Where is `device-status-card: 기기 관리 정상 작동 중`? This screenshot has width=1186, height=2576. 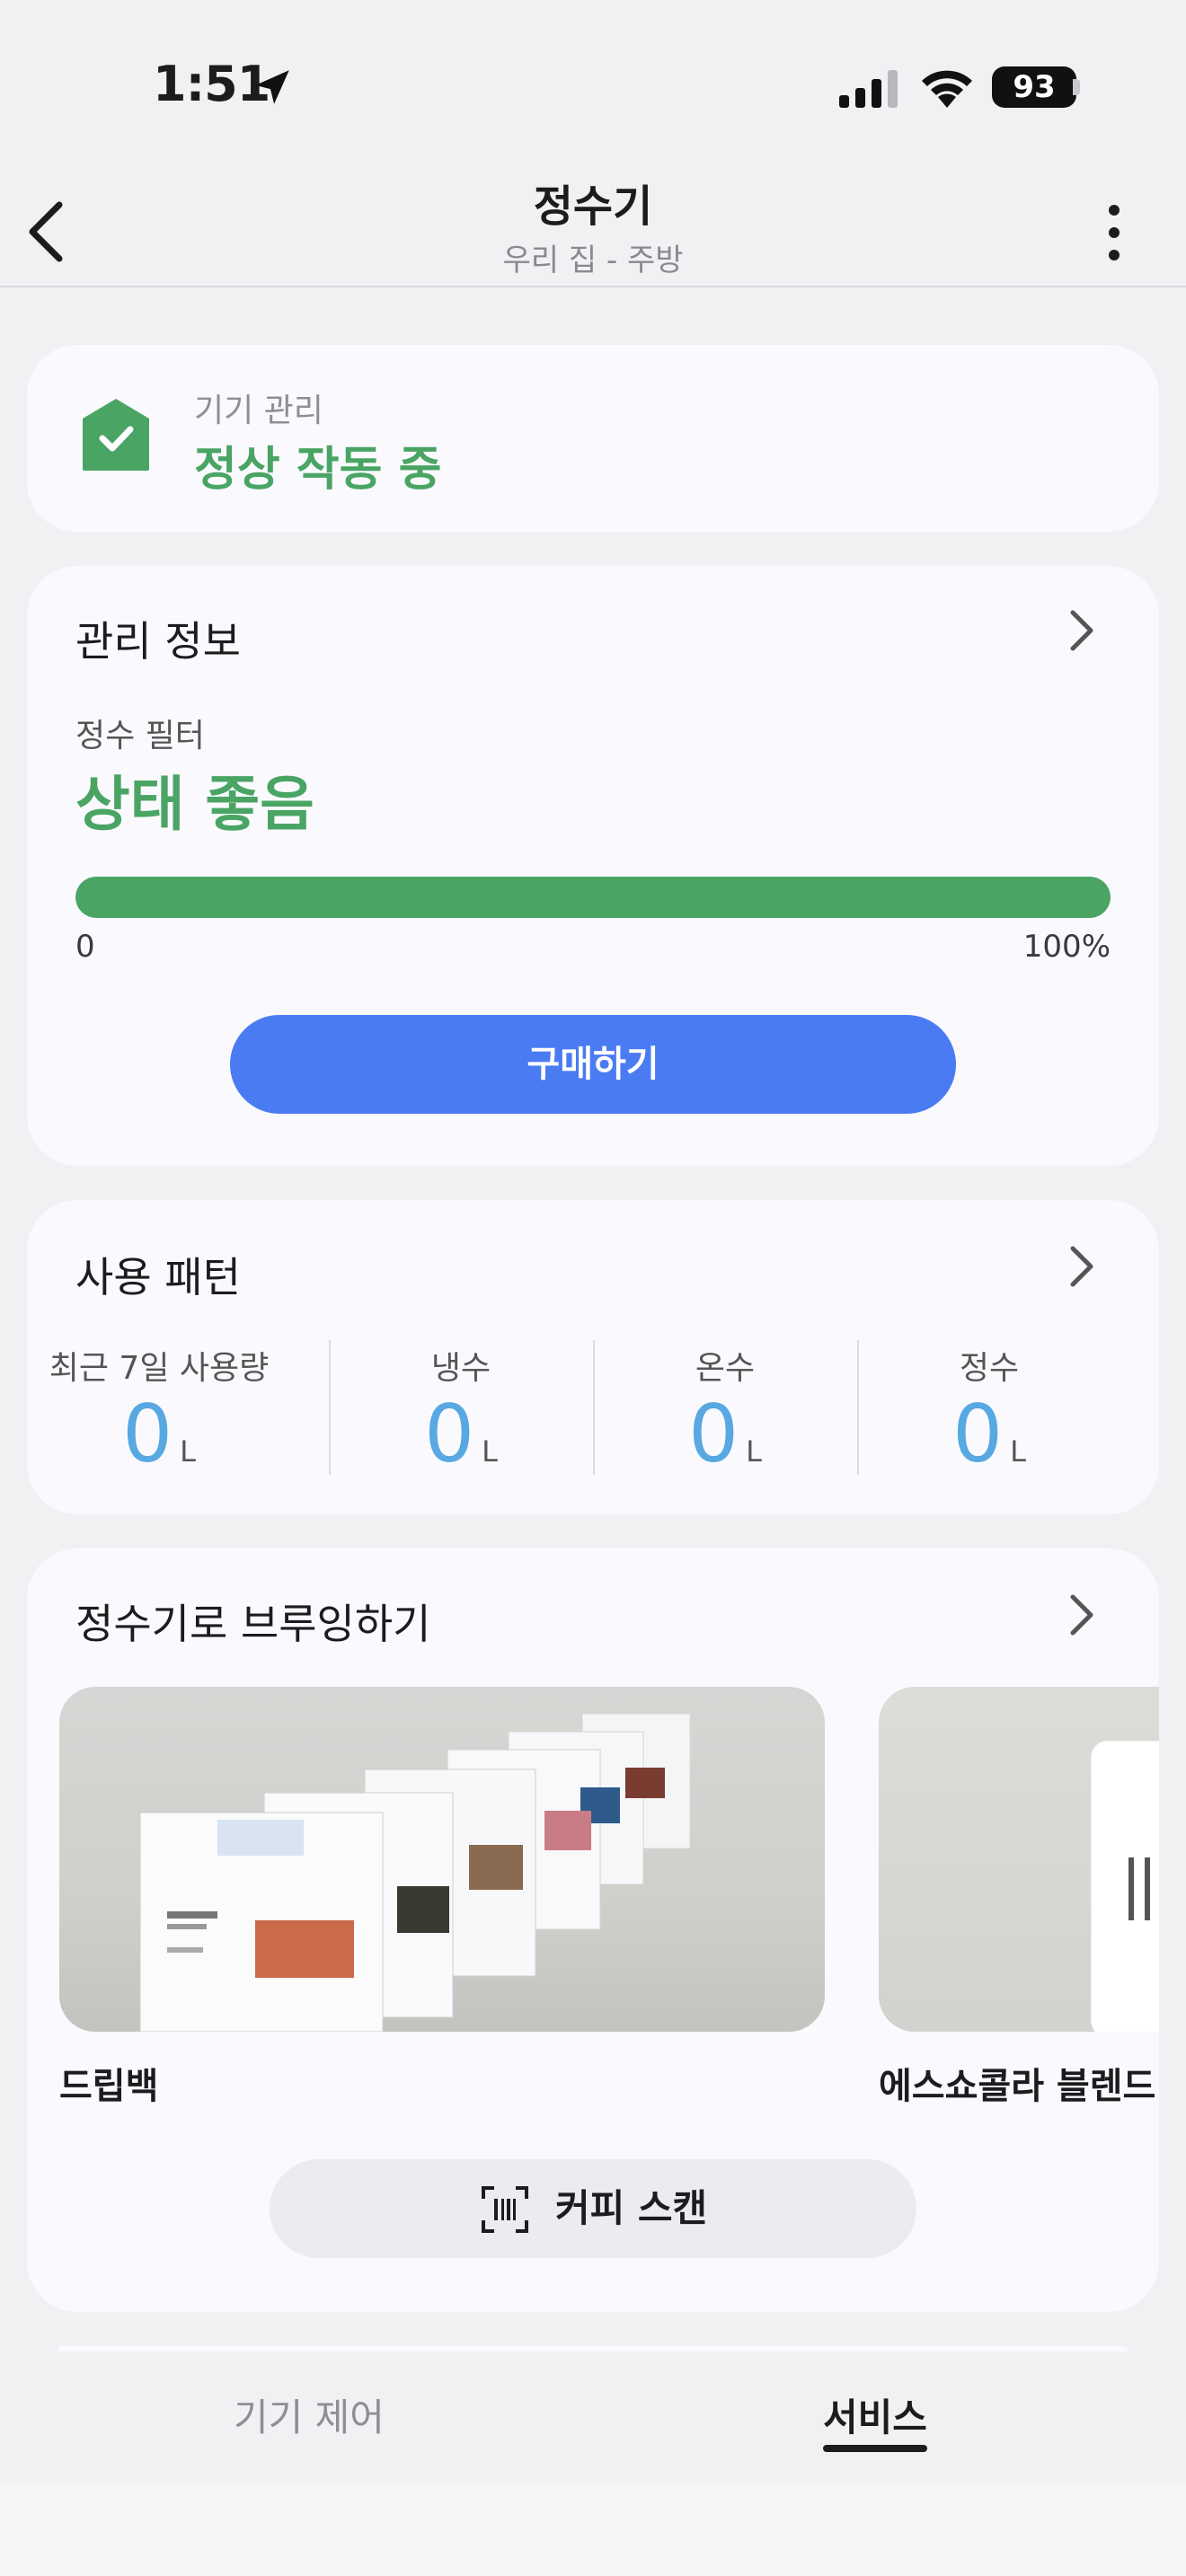
device-status-card: 기기 관리 정상 작동 중 is located at coordinates (593, 438).